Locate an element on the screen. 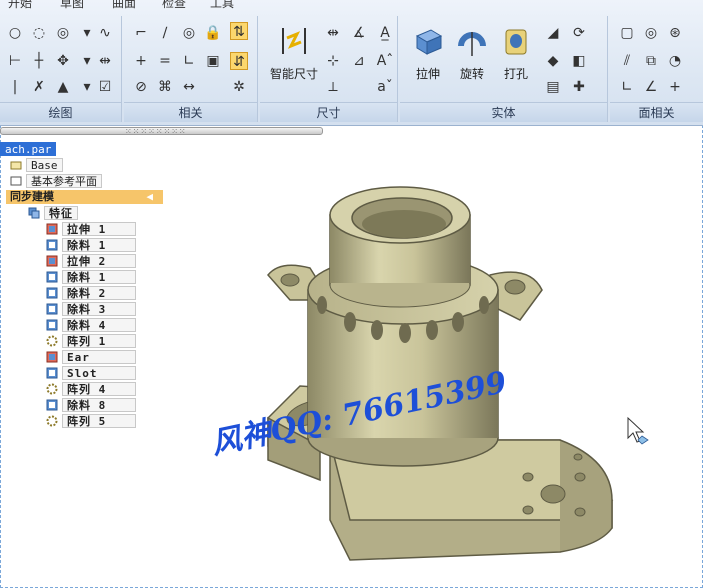 The width and height of the screenshot is (703, 588). angle-dimension-icon: ∡ is located at coordinates (359, 33).